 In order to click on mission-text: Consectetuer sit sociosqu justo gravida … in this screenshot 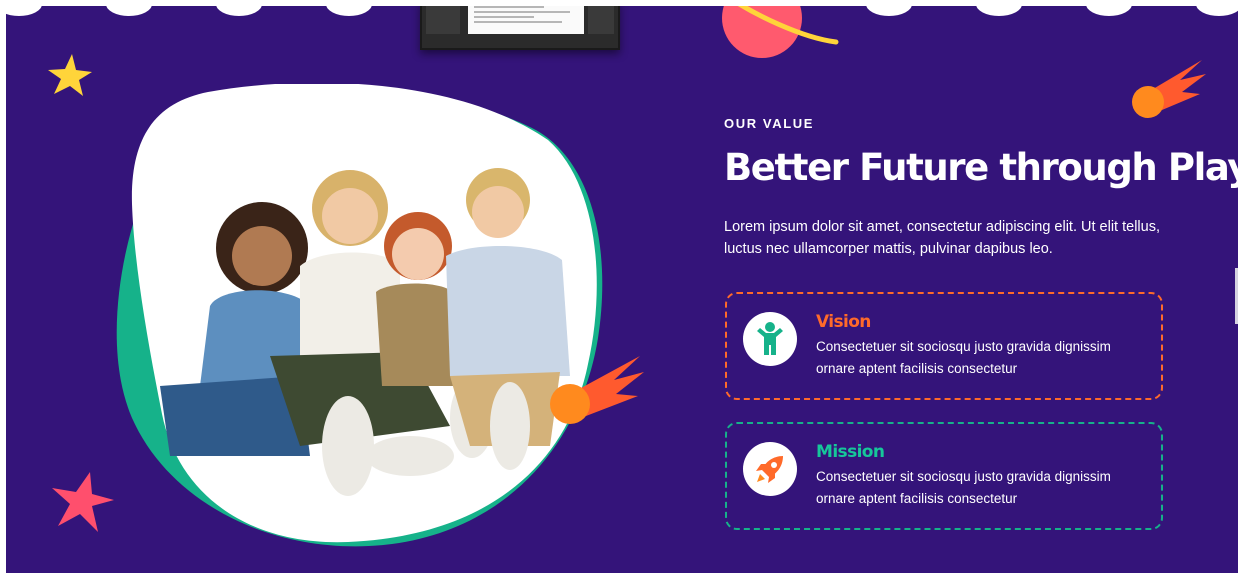, I will do `click(963, 487)`.